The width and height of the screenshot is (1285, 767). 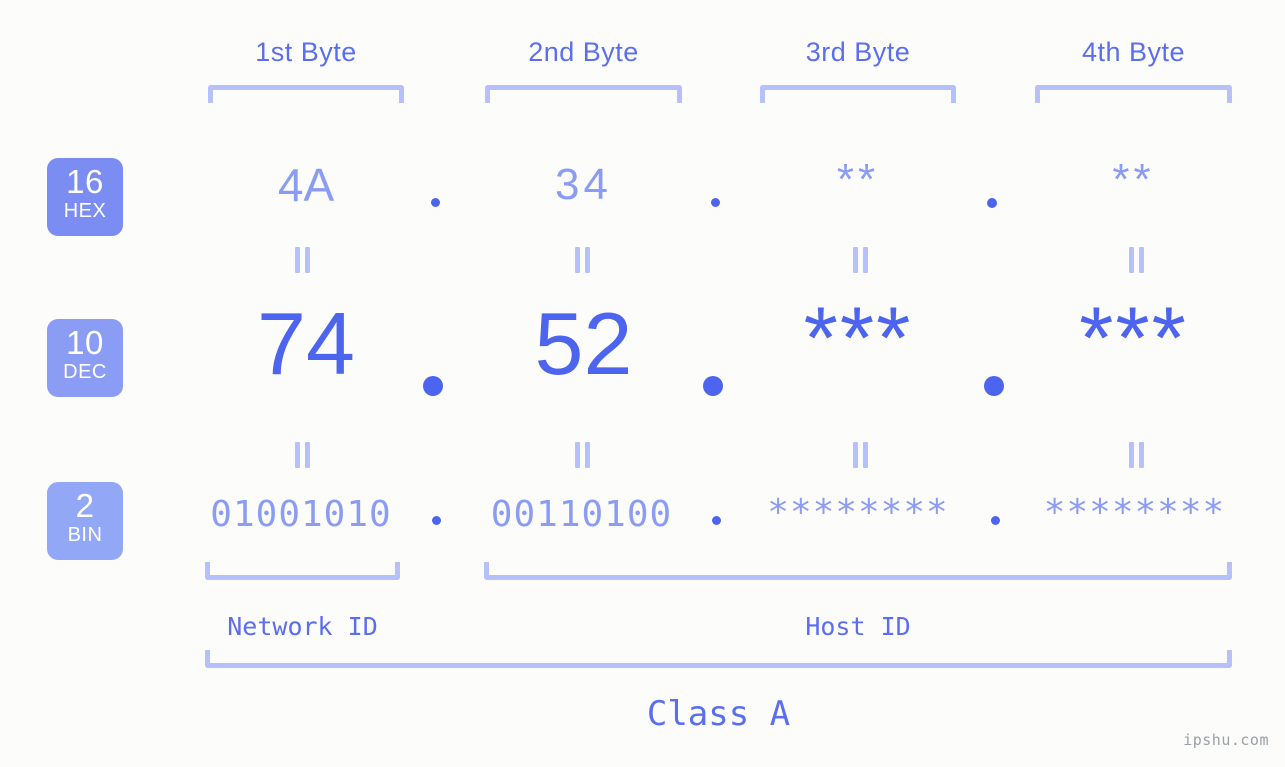 What do you see at coordinates (858, 52) in the screenshot?
I see `byte-header-3: 3rd Byte` at bounding box center [858, 52].